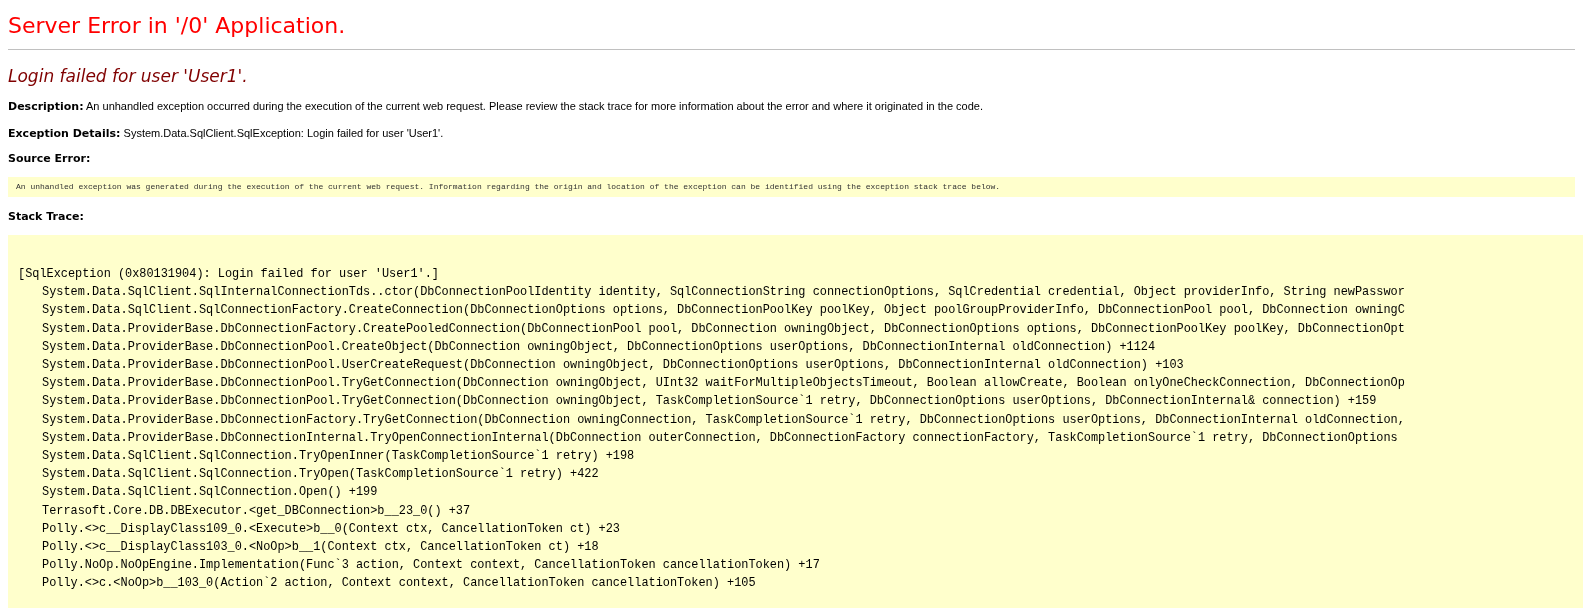 The width and height of the screenshot is (1583, 608). Describe the element at coordinates (791, 186) in the screenshot. I see `source-error-box: An unhandled exception was generated during the execution of the current web request. Information regarding the origin and location of the exception can be identified using the exception stack trace below.` at that location.